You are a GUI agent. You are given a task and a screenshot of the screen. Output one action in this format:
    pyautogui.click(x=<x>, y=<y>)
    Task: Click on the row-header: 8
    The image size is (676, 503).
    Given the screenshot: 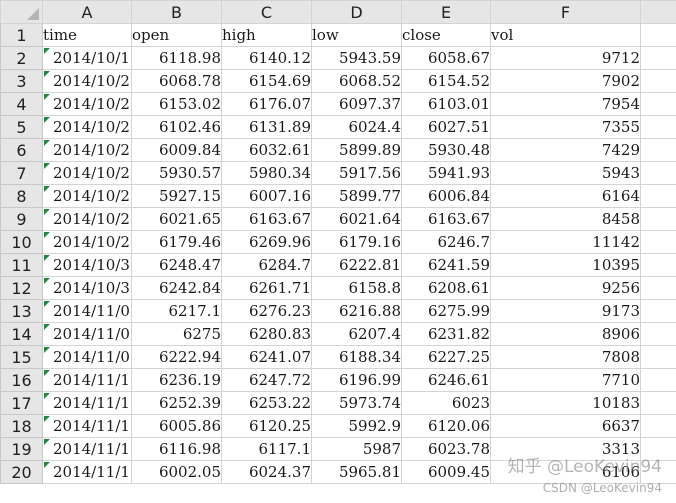 What is the action you would take?
    pyautogui.click(x=21, y=196)
    